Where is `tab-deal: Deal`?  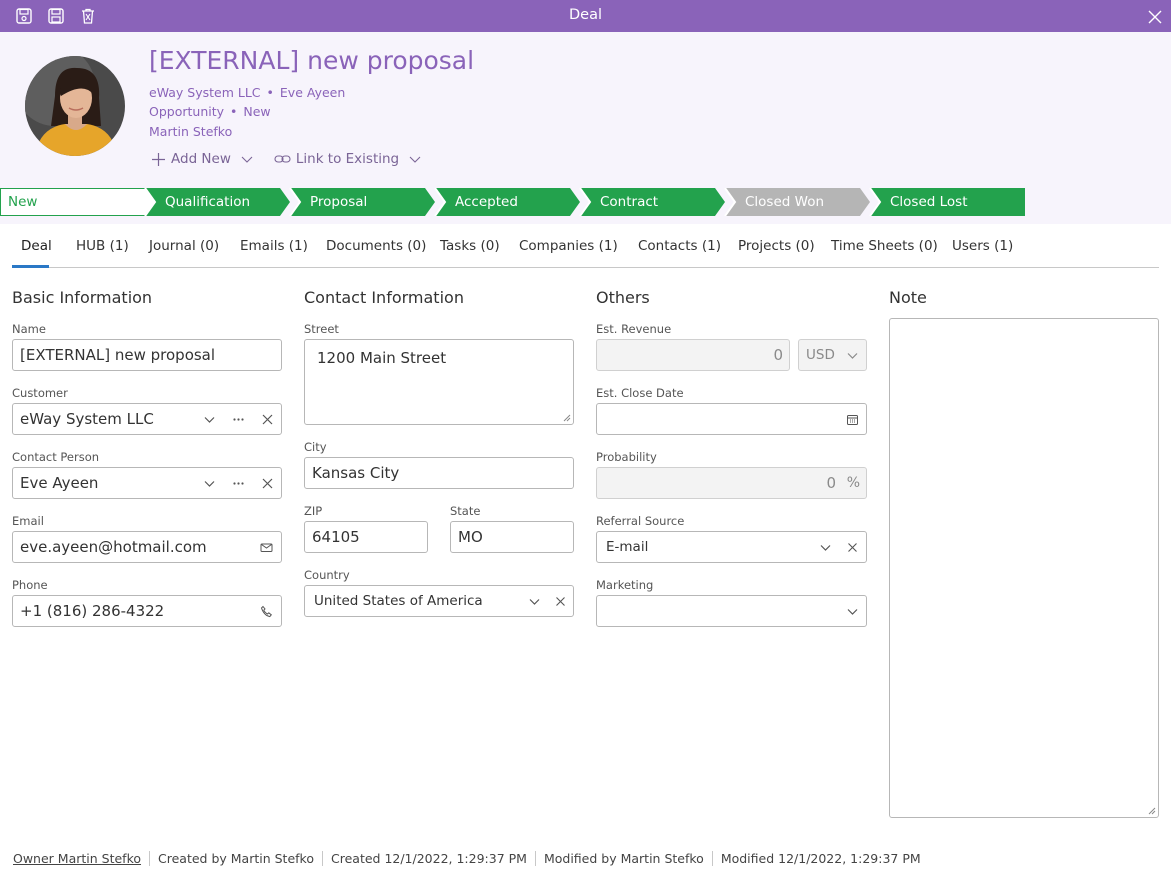 tab-deal: Deal is located at coordinates (36, 246).